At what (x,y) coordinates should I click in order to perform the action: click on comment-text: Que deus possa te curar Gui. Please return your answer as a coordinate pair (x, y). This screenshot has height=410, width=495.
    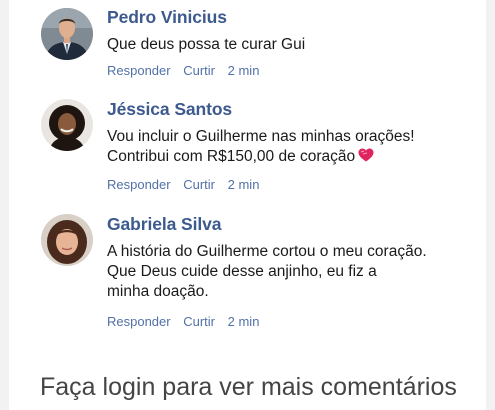
    Looking at the image, I should click on (292, 45).